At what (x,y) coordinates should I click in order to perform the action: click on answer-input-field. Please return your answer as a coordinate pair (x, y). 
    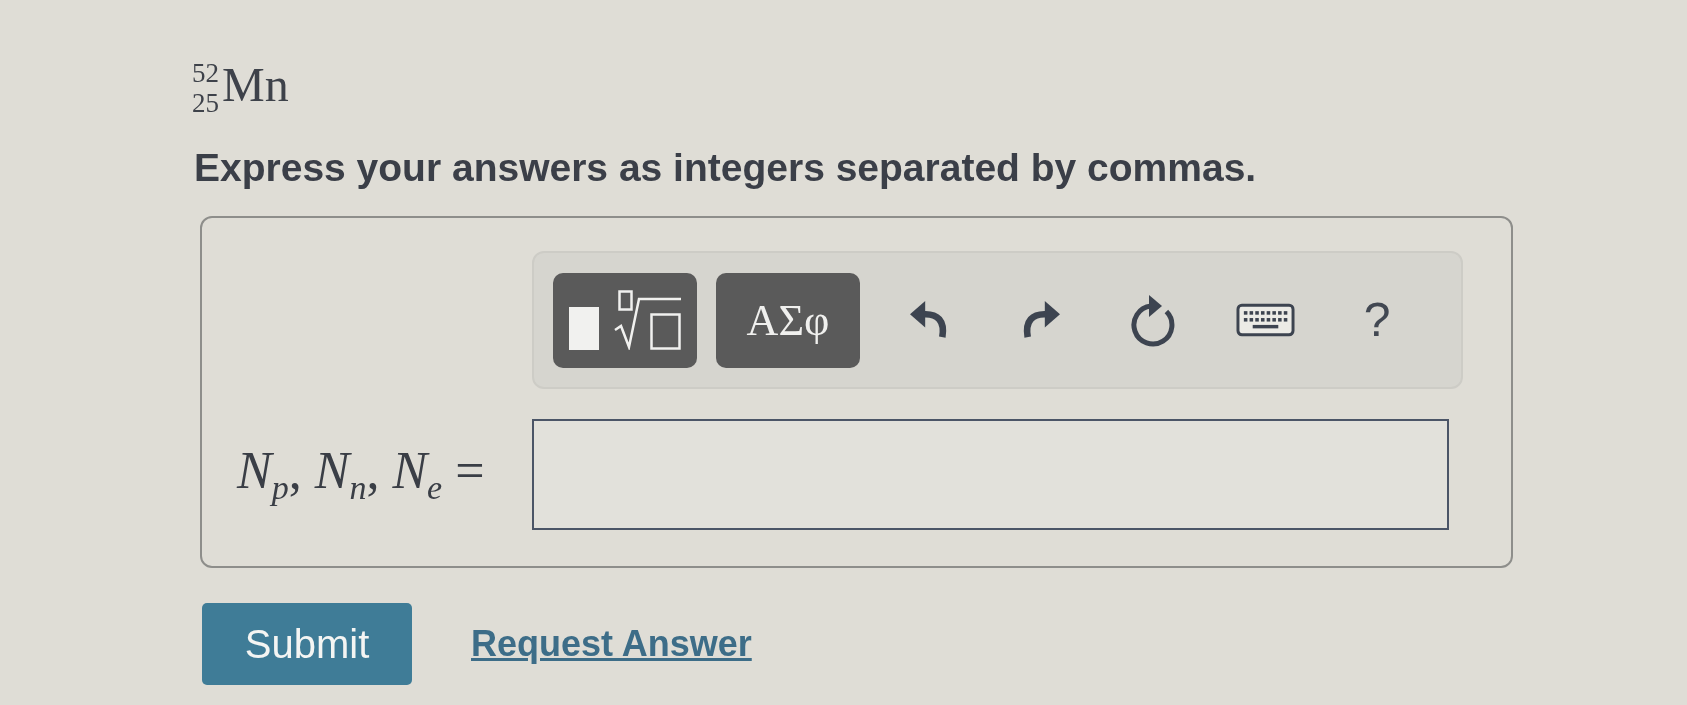
    Looking at the image, I should click on (990, 474).